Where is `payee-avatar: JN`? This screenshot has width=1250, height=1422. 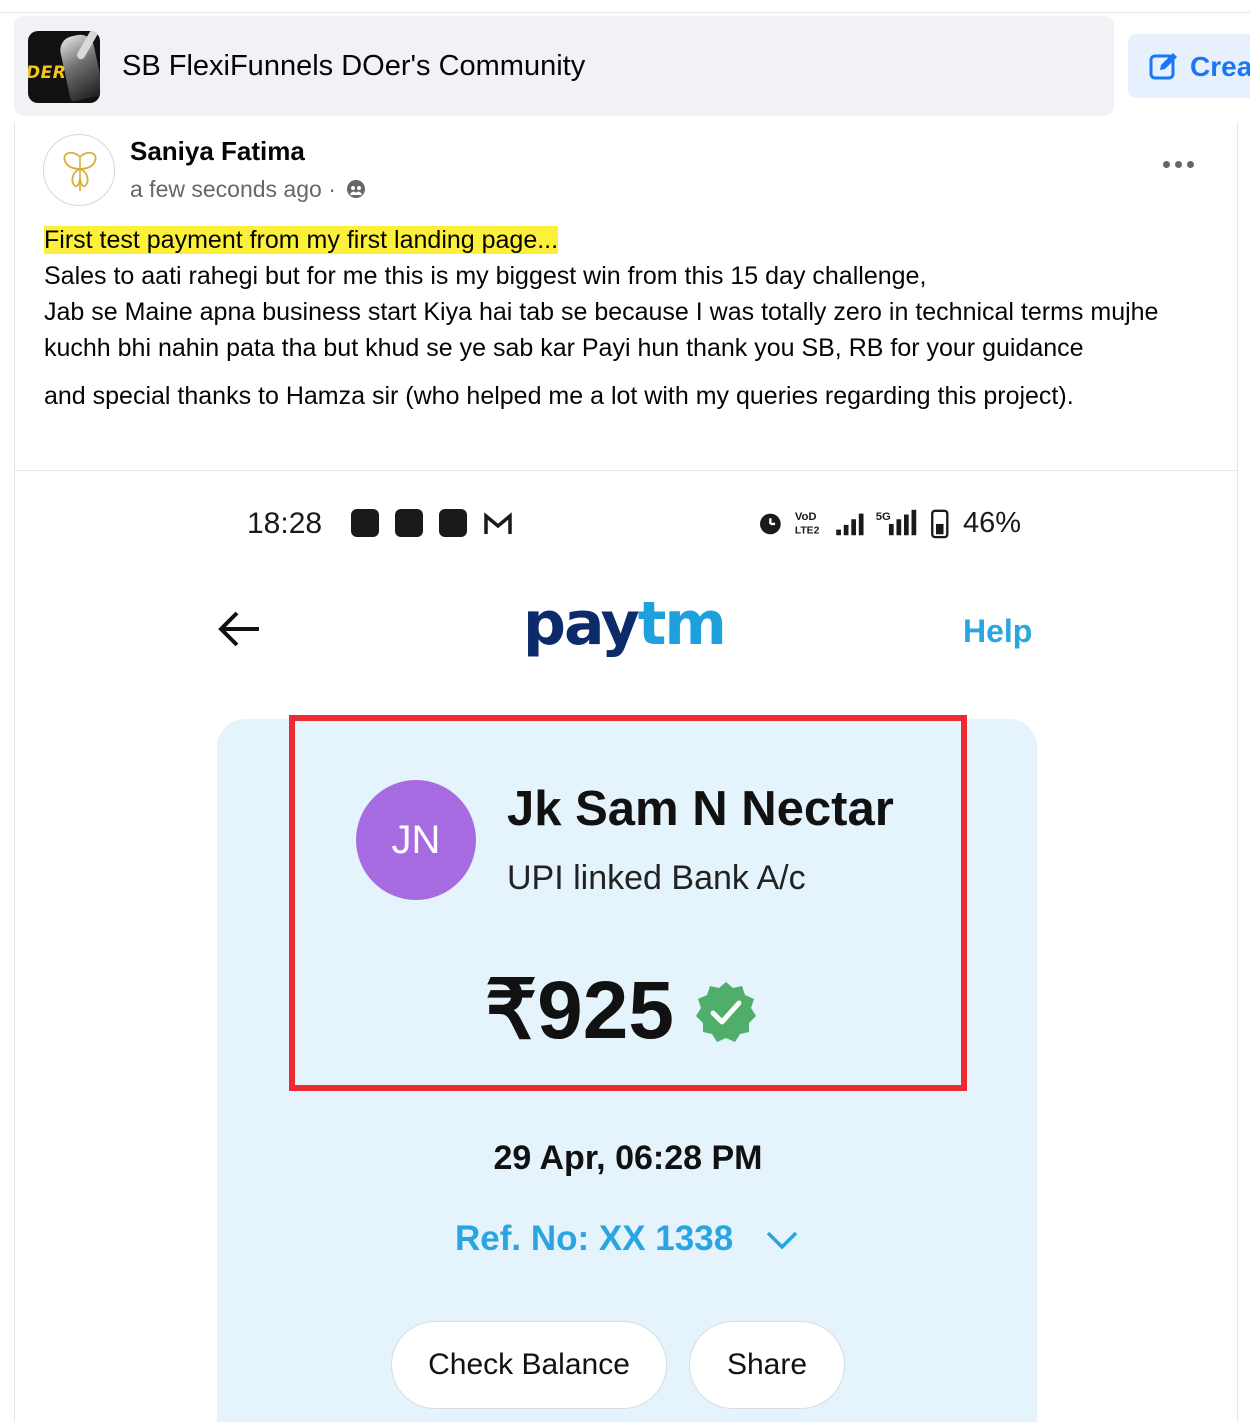 payee-avatar: JN is located at coordinates (416, 840).